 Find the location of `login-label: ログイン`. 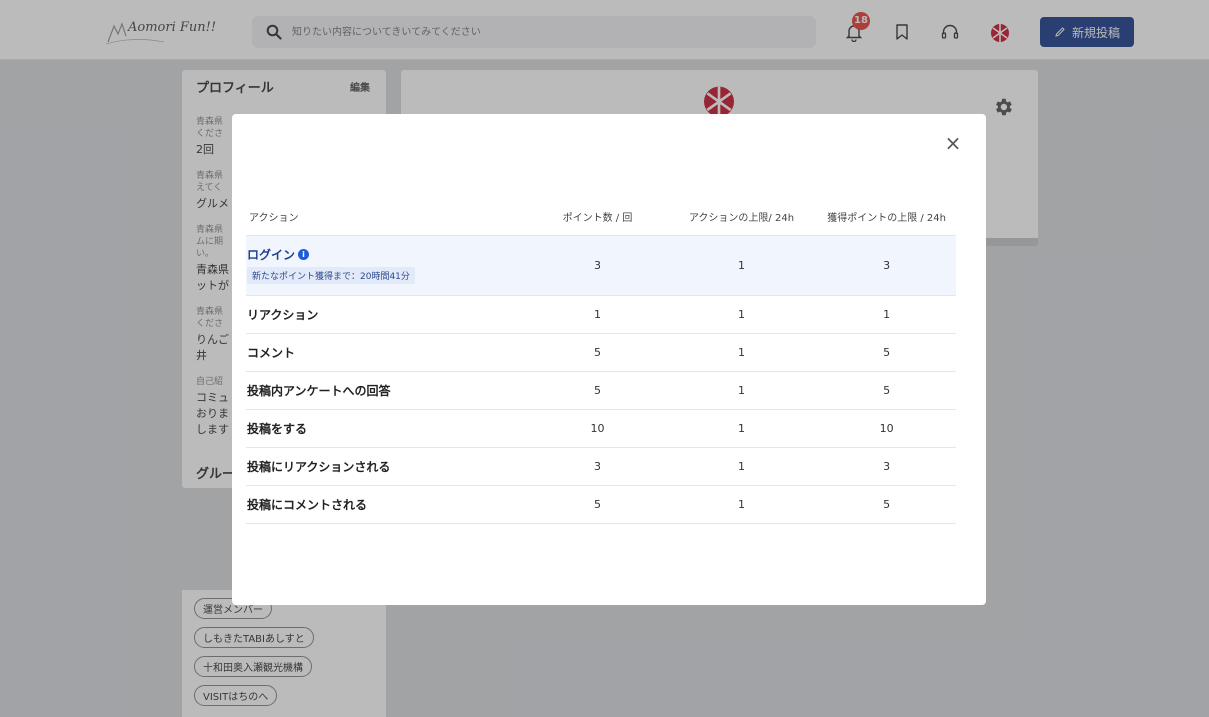

login-label: ログイン is located at coordinates (271, 255).